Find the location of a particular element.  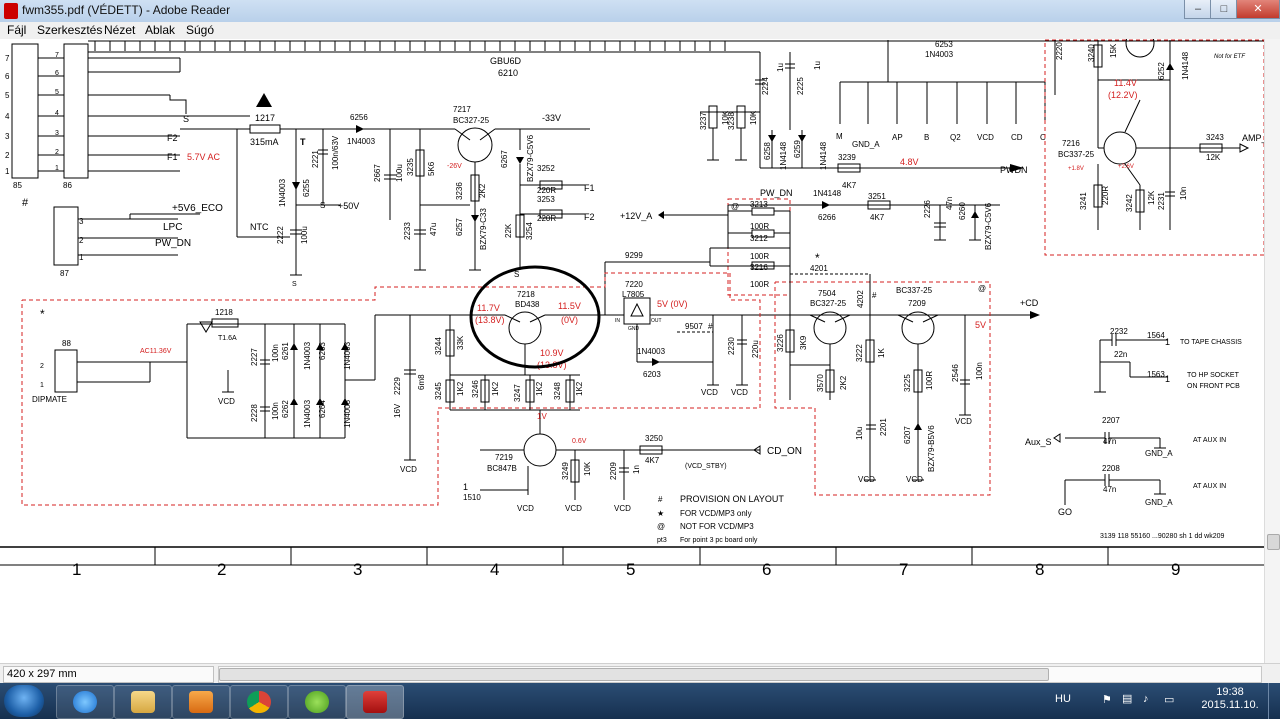

conn87-pin-1: 1 is located at coordinates (81, 257).